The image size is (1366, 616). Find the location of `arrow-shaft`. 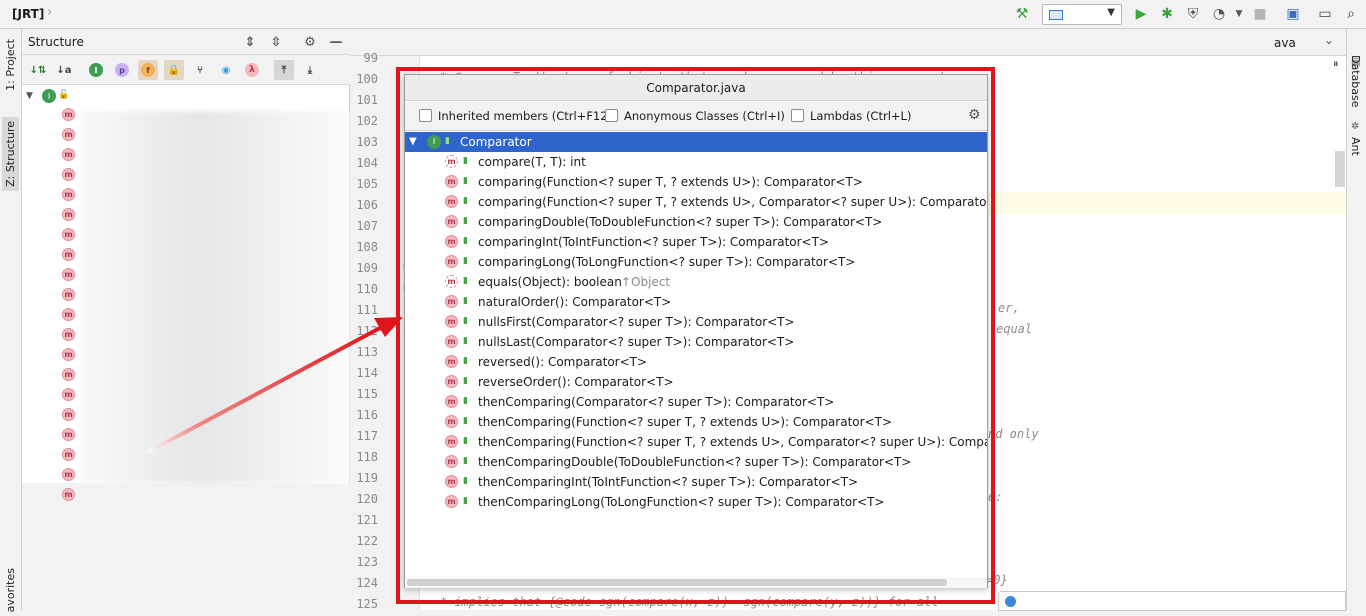

arrow-shaft is located at coordinates (265, 389).